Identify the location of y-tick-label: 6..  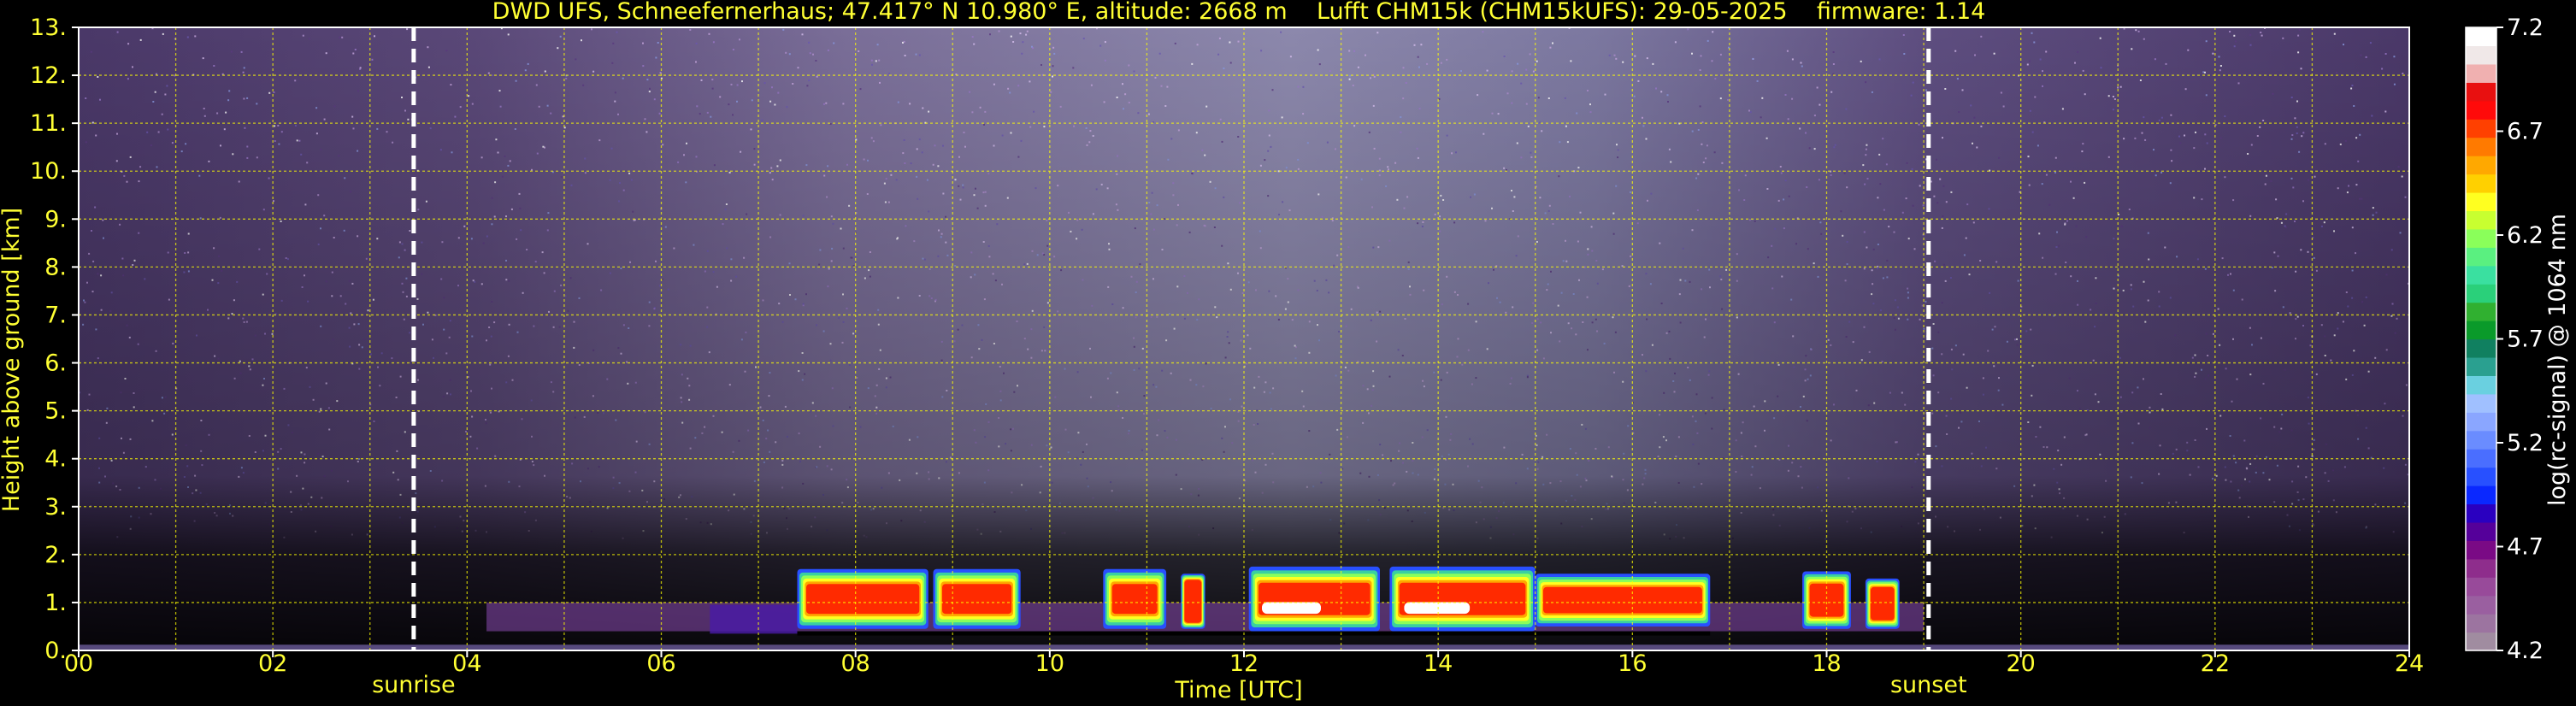
(55, 363).